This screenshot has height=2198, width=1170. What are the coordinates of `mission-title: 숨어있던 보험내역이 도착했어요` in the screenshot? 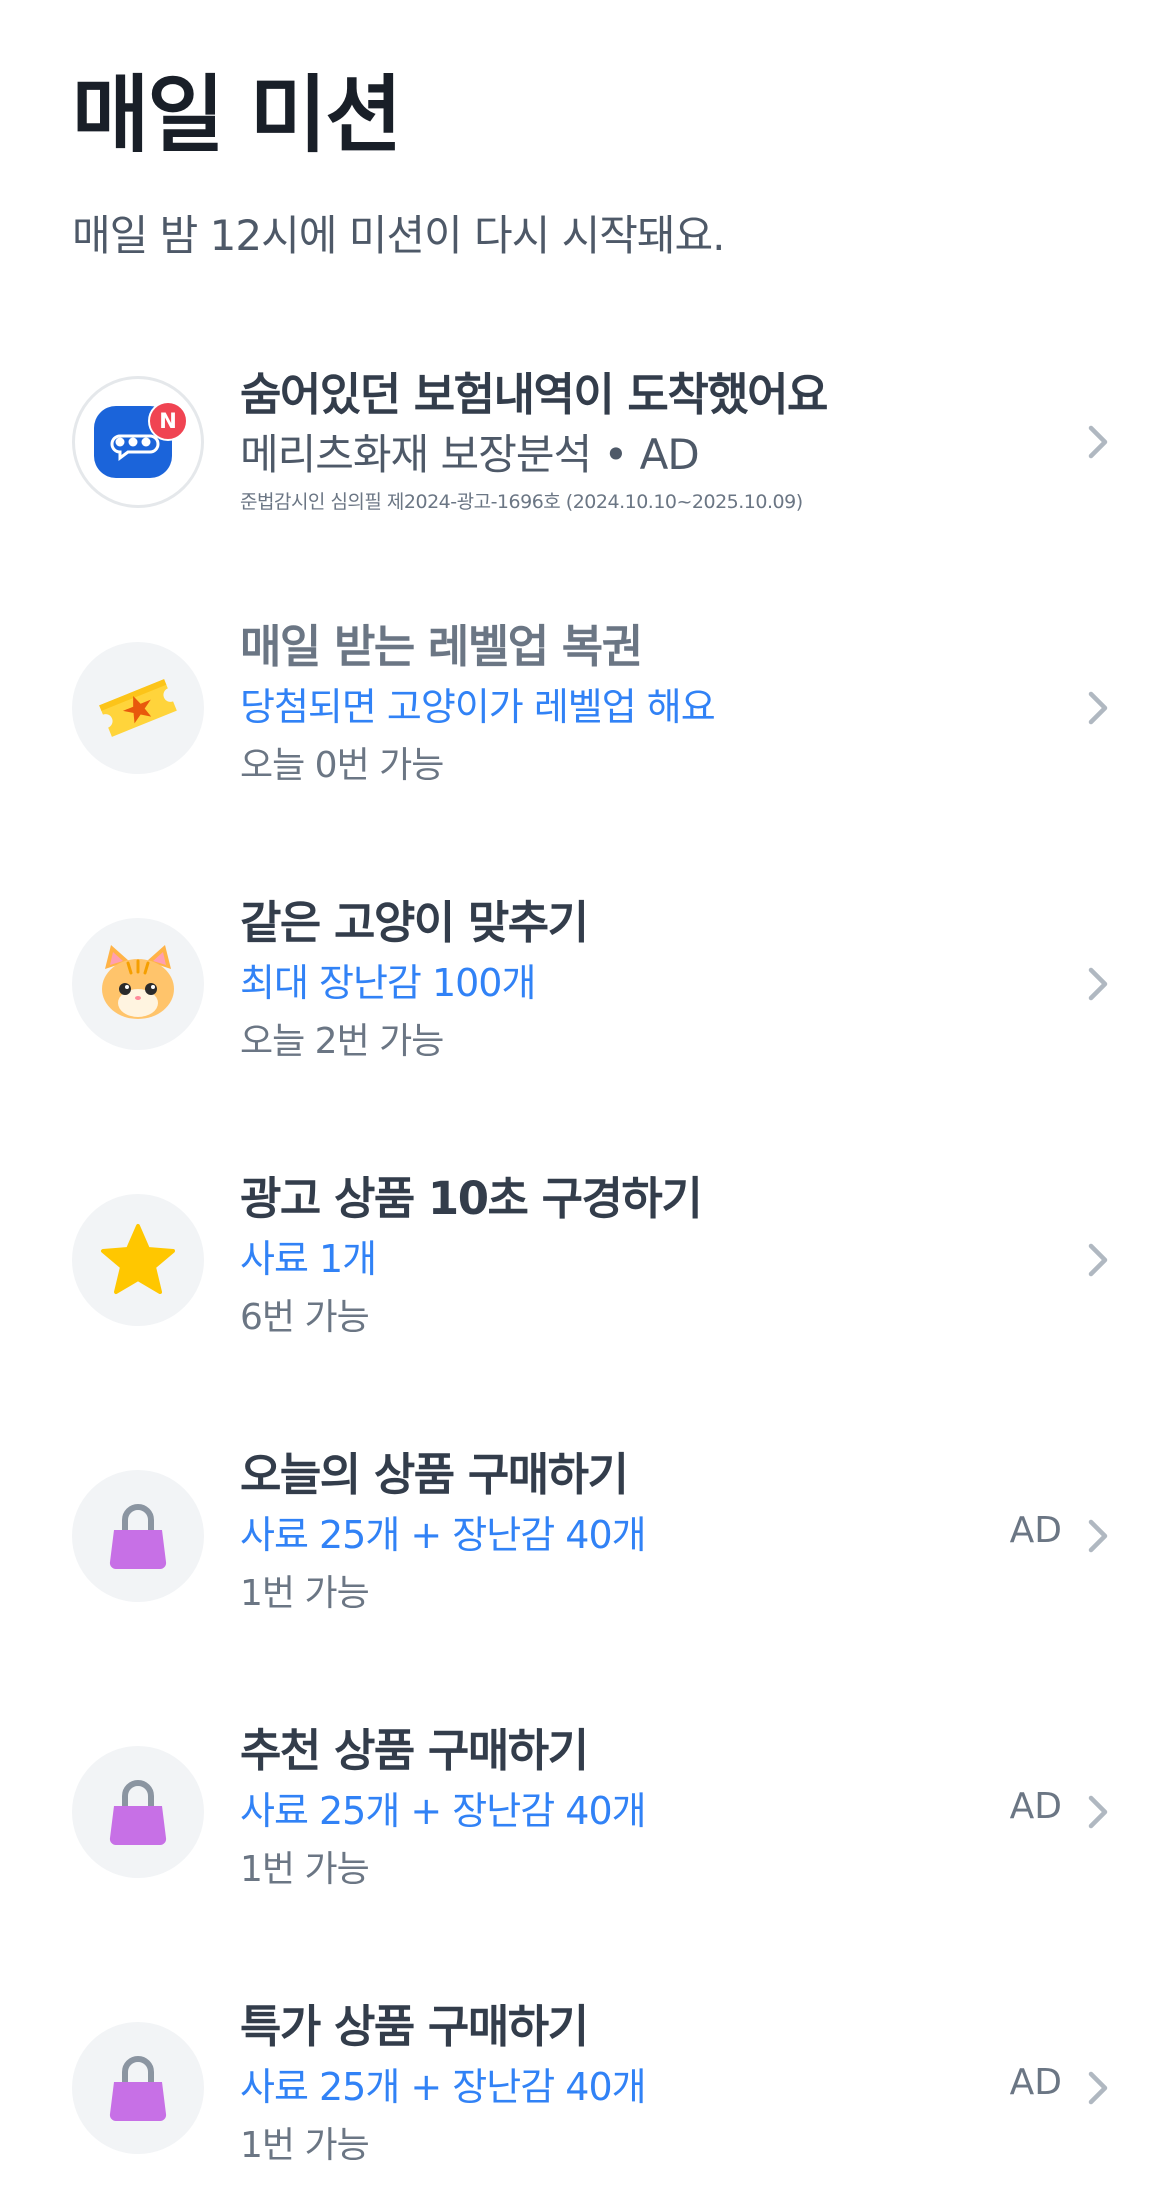 It's located at (534, 394).